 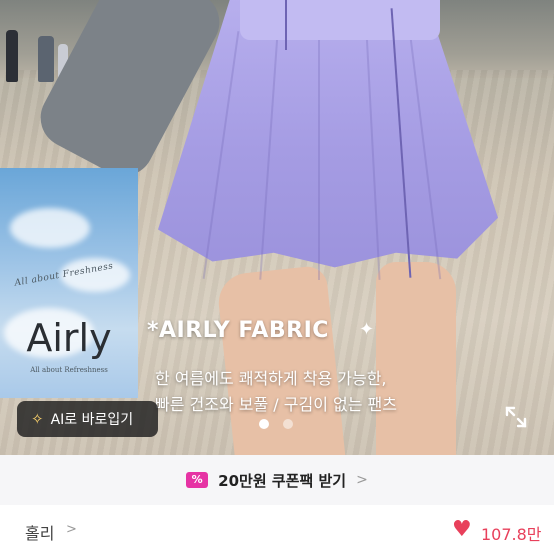 I want to click on heart-icon: ♥, so click(x=462, y=530).